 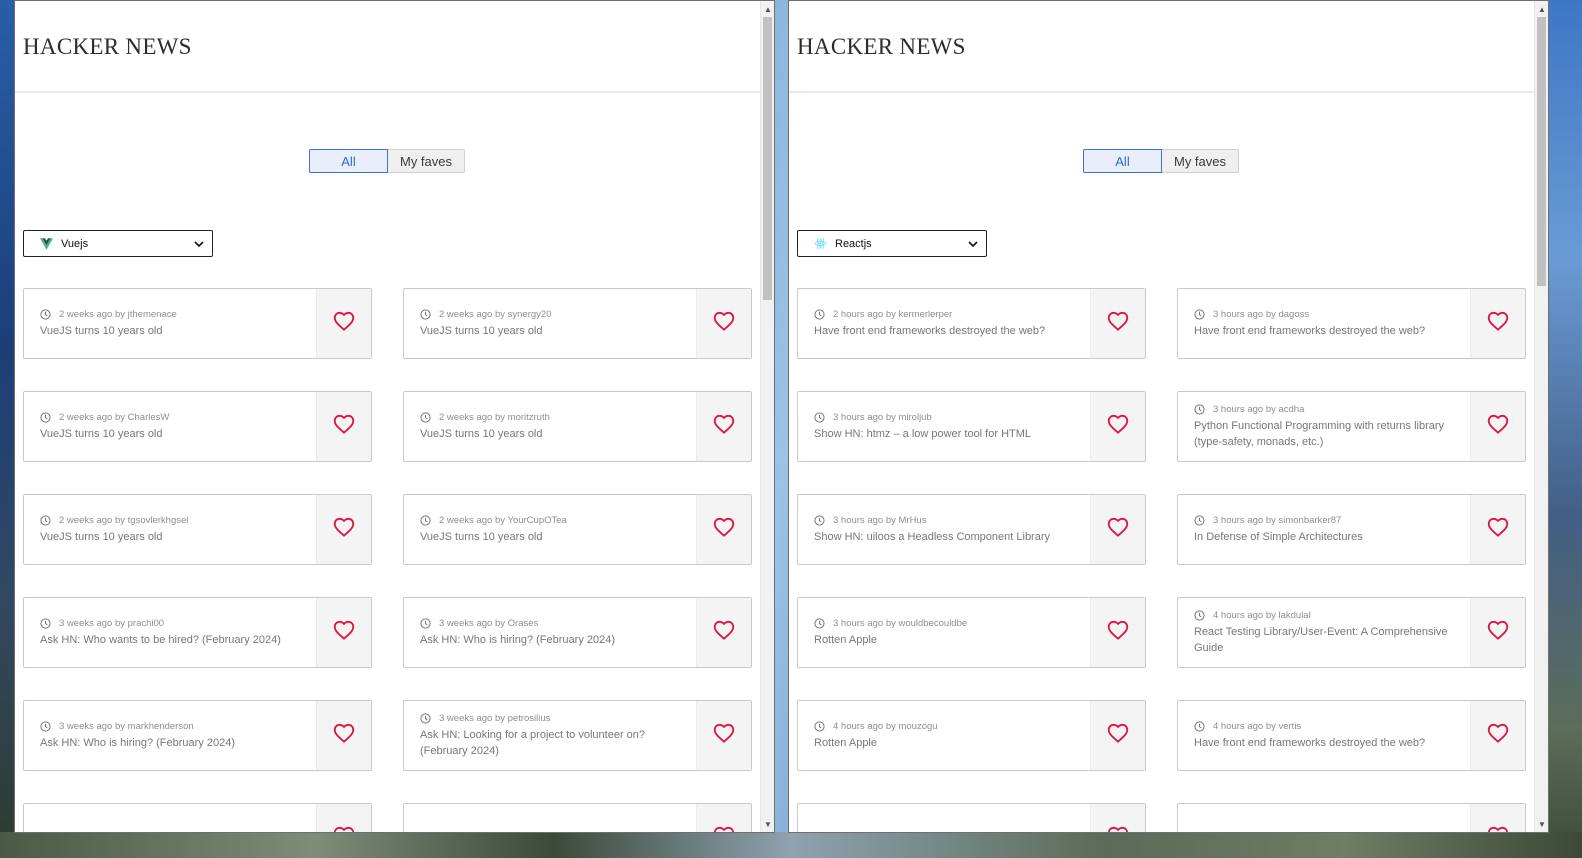 I want to click on page-header: HACKER NEWS, so click(x=387, y=47).